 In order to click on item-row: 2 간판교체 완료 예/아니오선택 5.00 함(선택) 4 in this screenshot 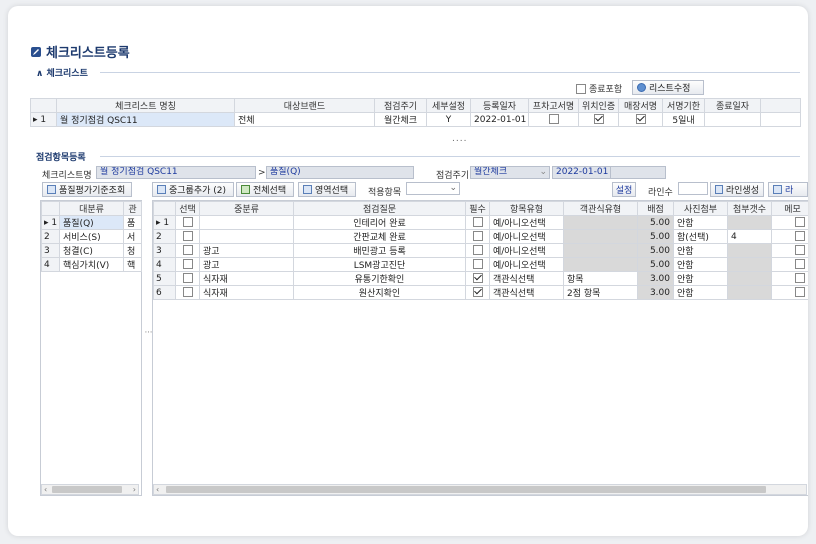, I will do `click(480, 236)`.